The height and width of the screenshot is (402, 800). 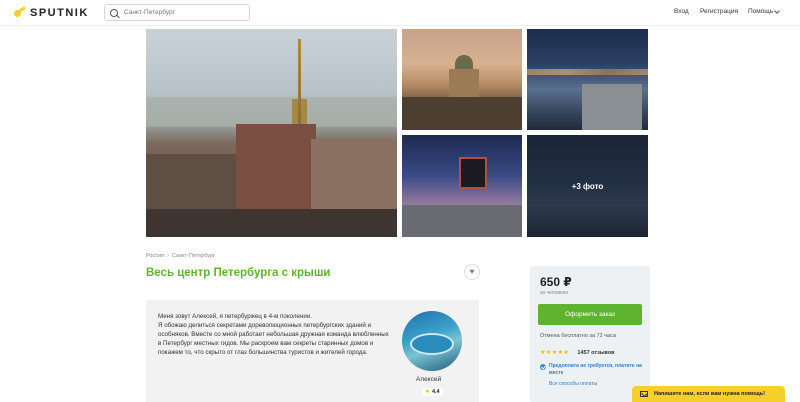 I want to click on mail-icon, so click(x=644, y=394).